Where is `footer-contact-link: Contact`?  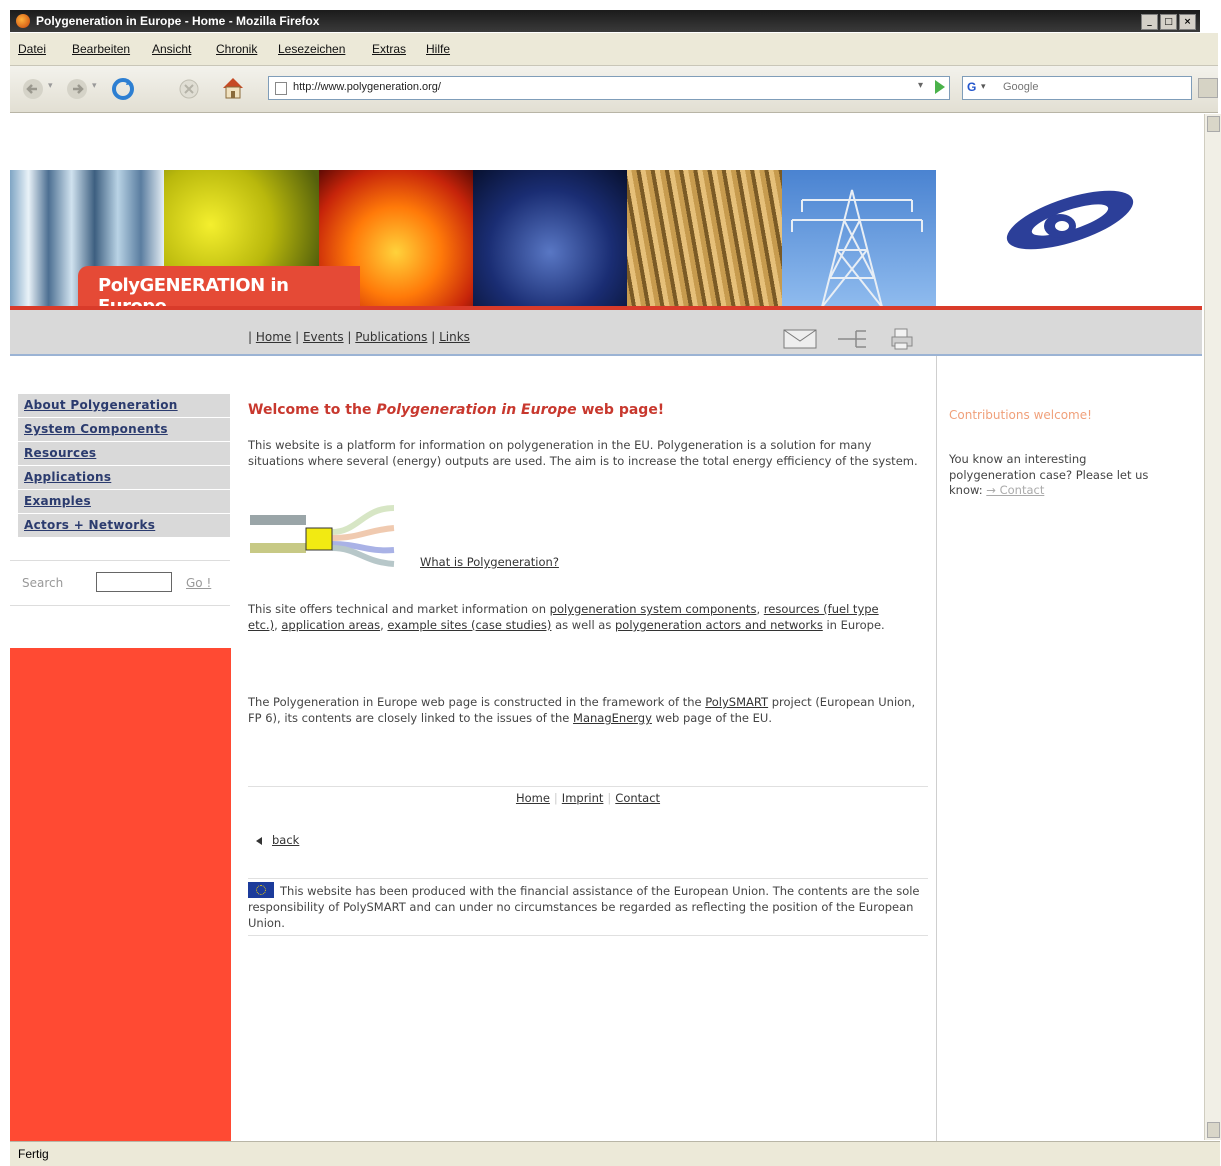
footer-contact-link: Contact is located at coordinates (637, 798).